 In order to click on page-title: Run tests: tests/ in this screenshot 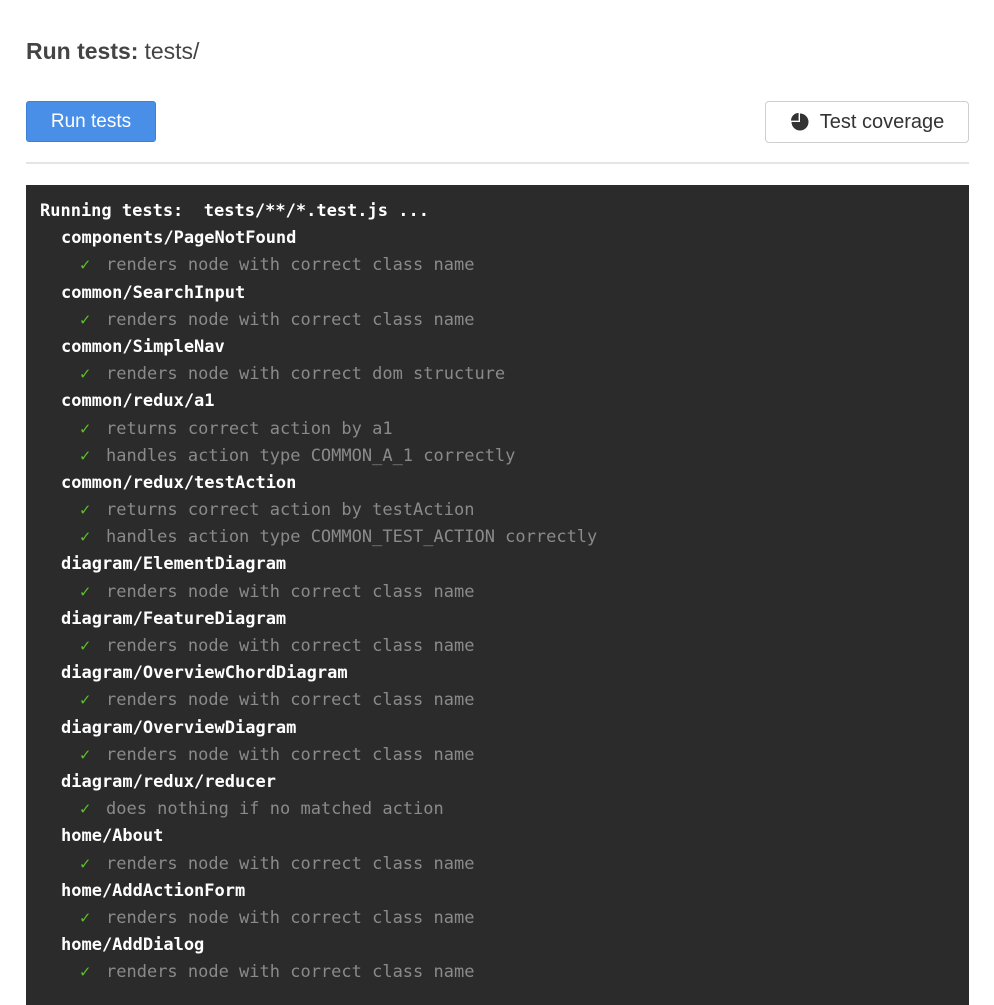, I will do `click(112, 51)`.